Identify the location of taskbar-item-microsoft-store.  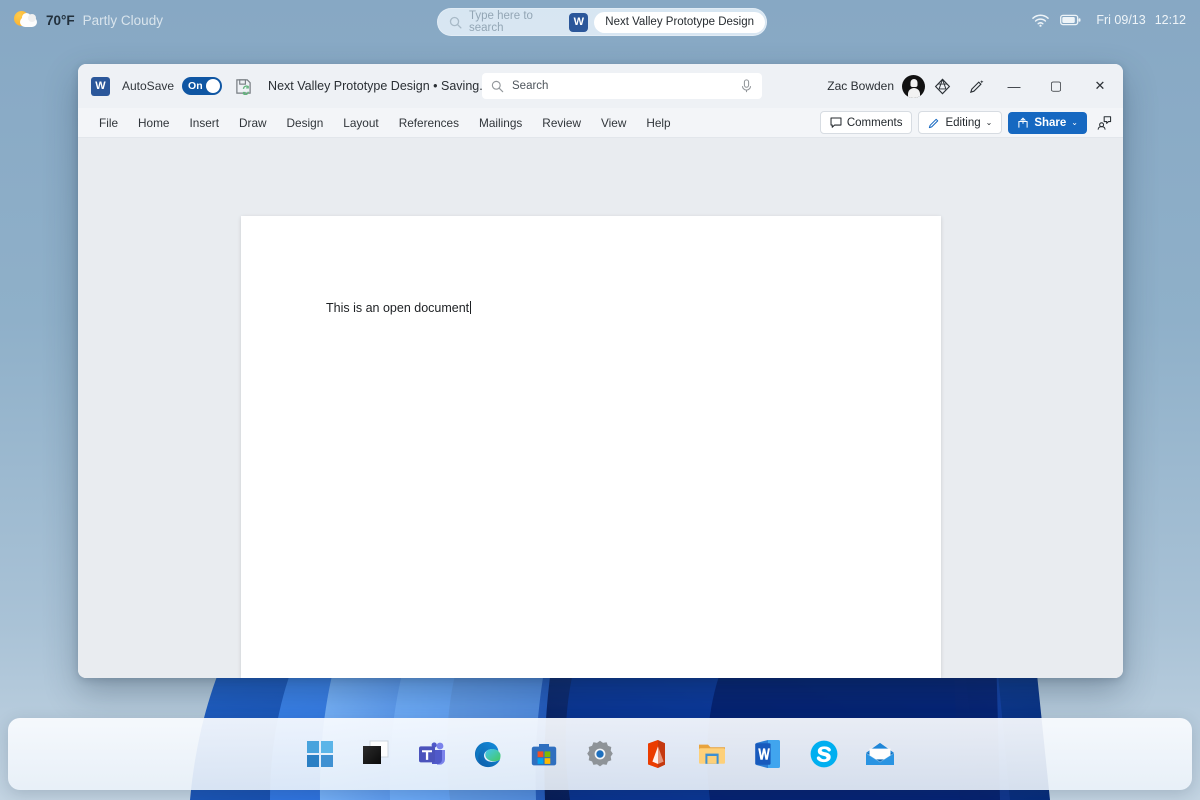
(544, 754).